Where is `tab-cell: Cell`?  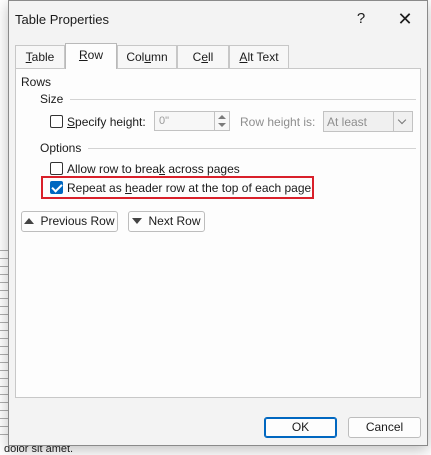
tab-cell: Cell is located at coordinates (203, 56).